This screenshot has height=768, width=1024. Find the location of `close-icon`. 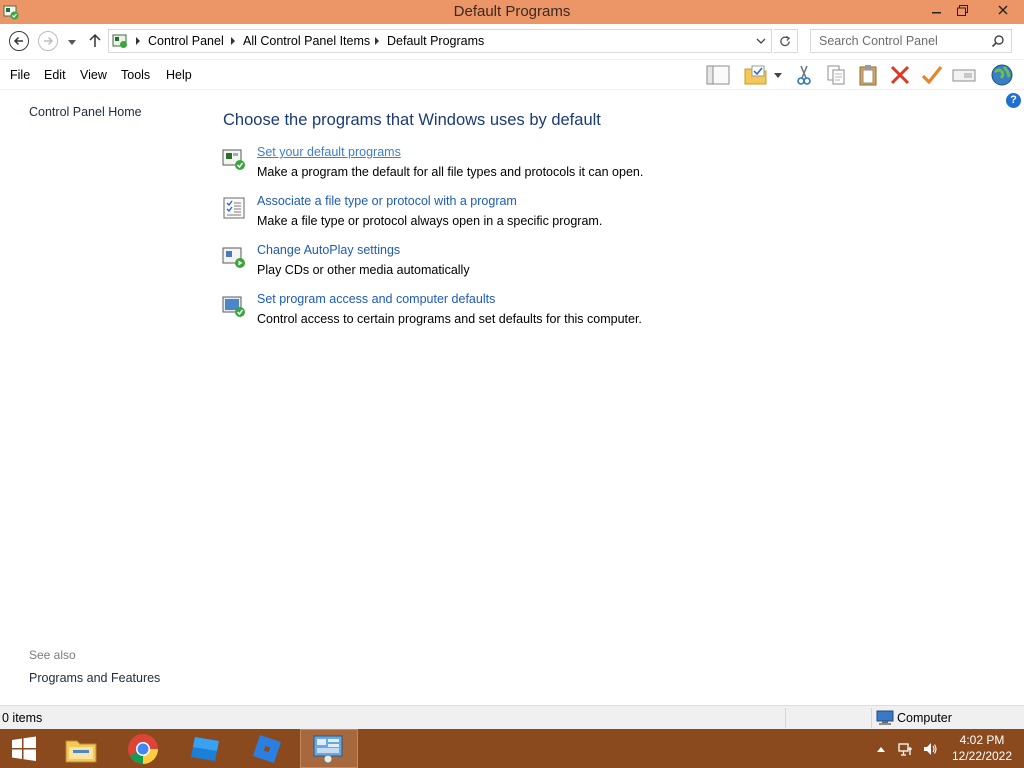

close-icon is located at coordinates (1003, 10).